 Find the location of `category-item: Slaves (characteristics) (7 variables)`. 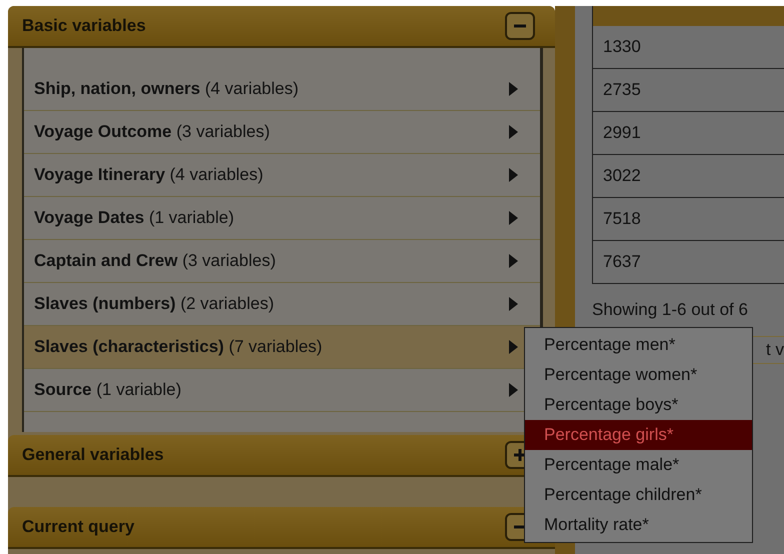

category-item: Slaves (characteristics) (7 variables) is located at coordinates (282, 347).